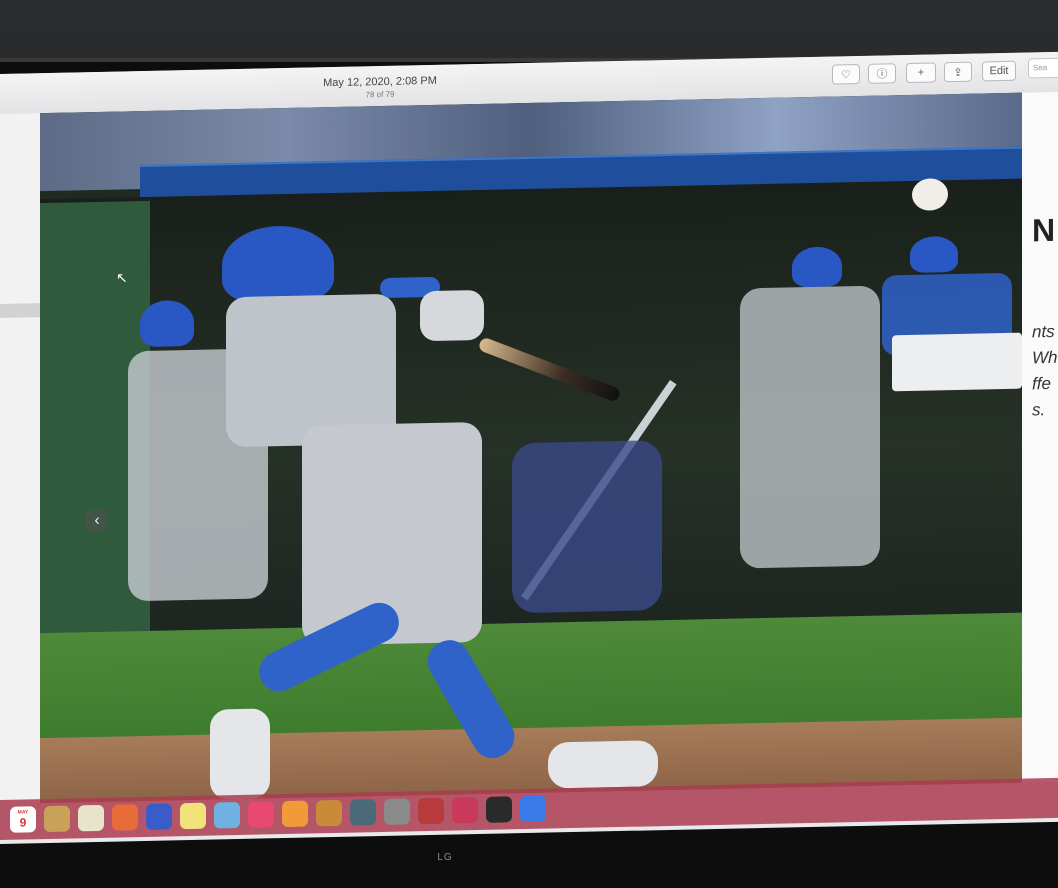 The height and width of the screenshot is (888, 1058). I want to click on time-machine-icon, so click(363, 812).